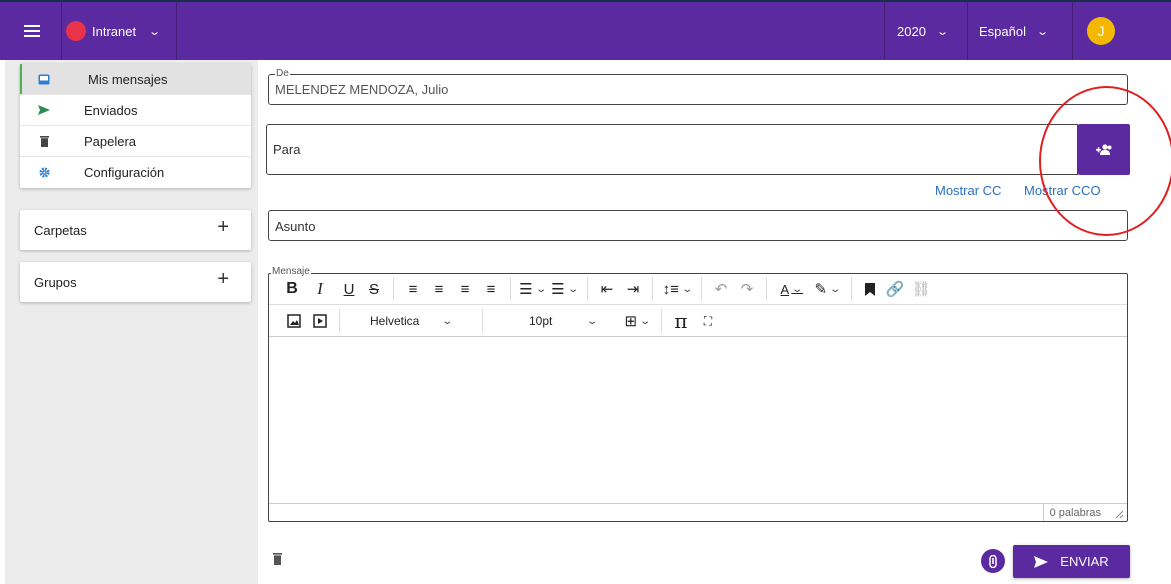  What do you see at coordinates (60, 230) in the screenshot?
I see `folders-label: Carpetas` at bounding box center [60, 230].